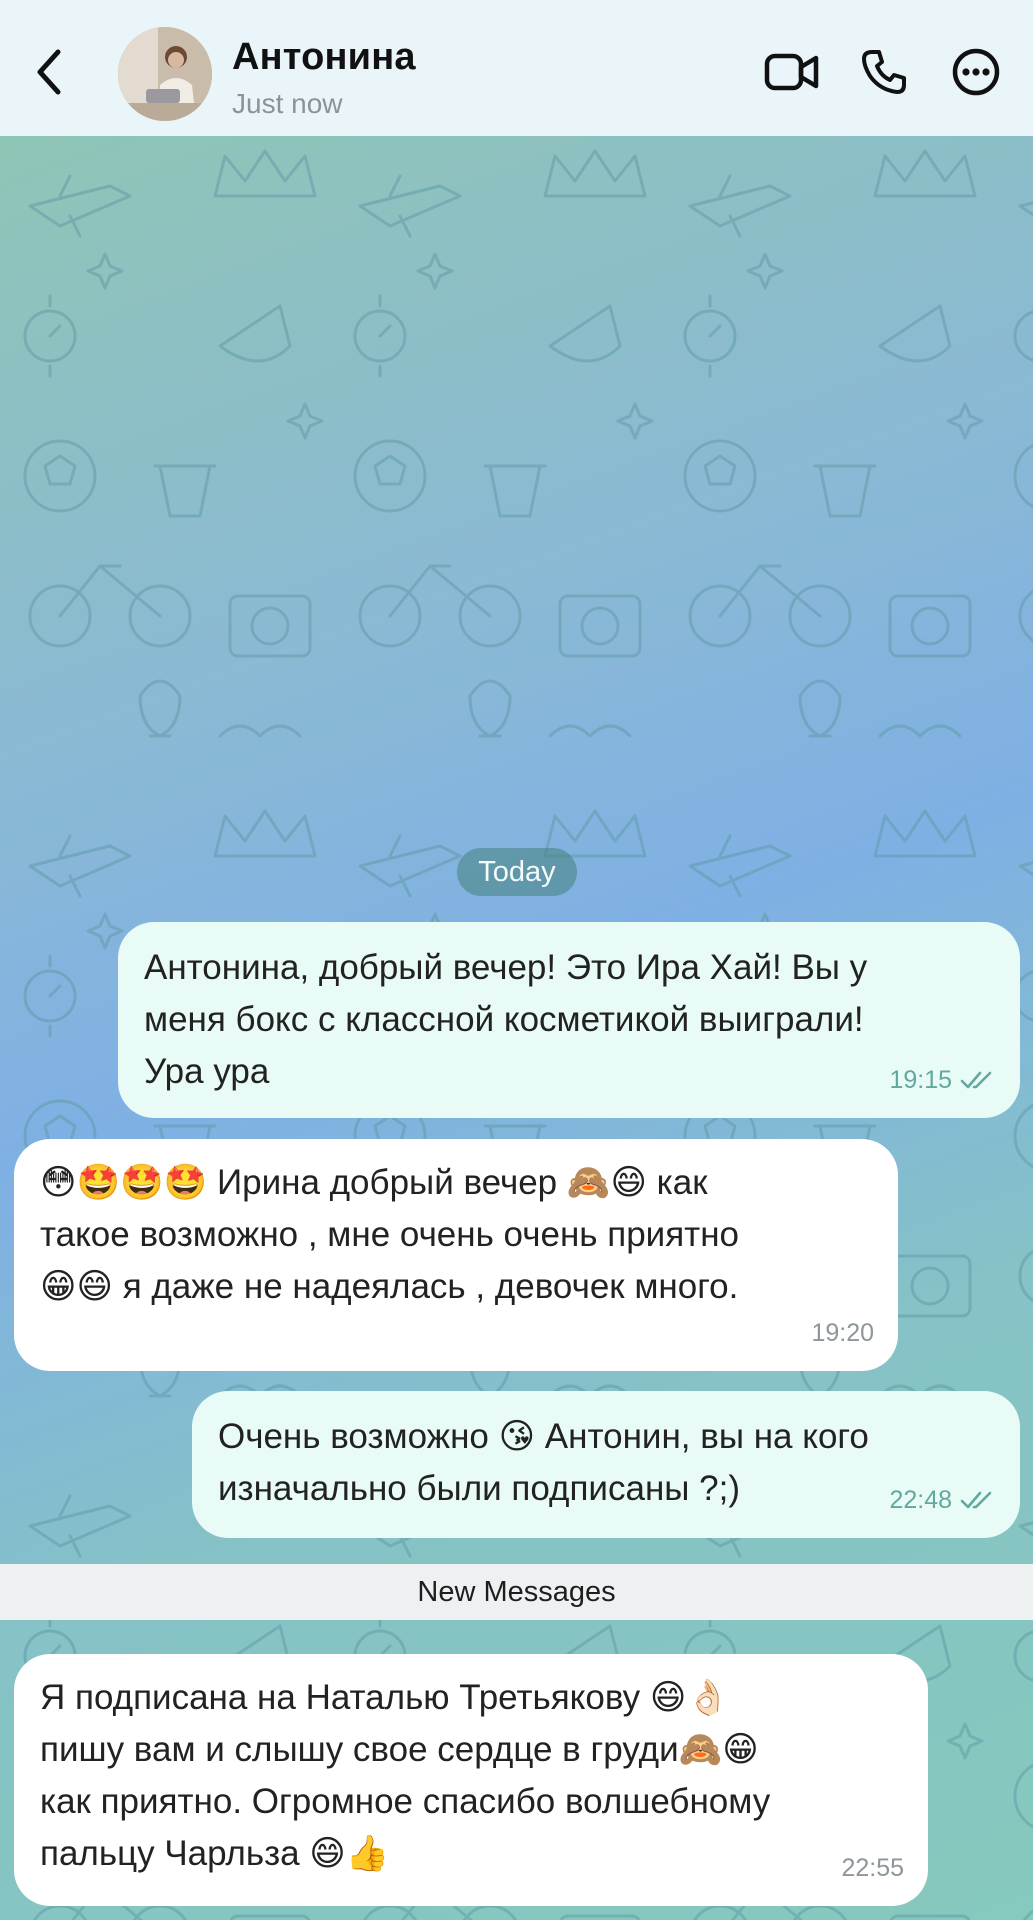 This screenshot has width=1033, height=1920. I want to click on last-seen-status: Just now, so click(287, 103).